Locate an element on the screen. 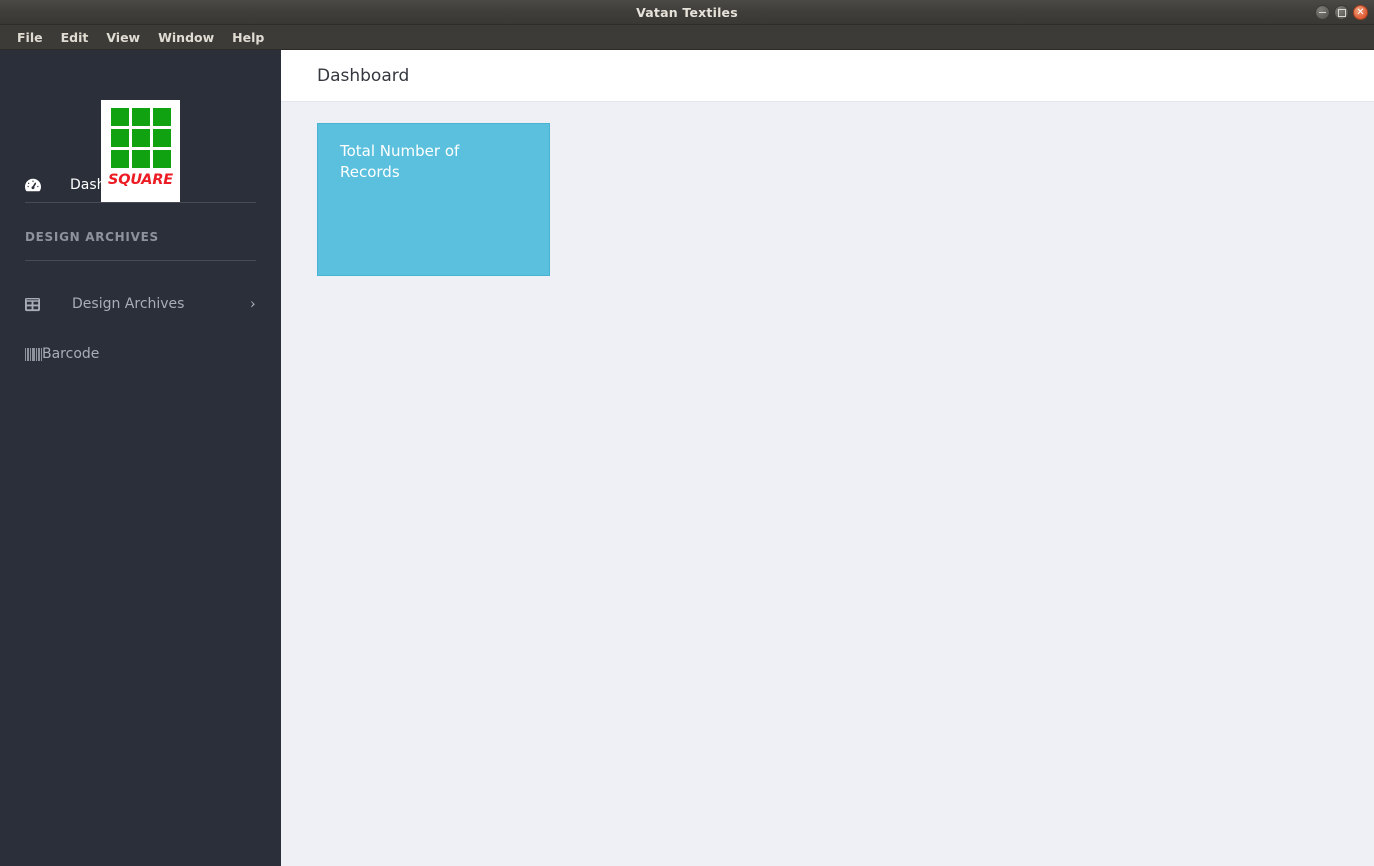 The height and width of the screenshot is (866, 1374). window-titlebar: Vatan Textiles ✕ is located at coordinates (687, 12).